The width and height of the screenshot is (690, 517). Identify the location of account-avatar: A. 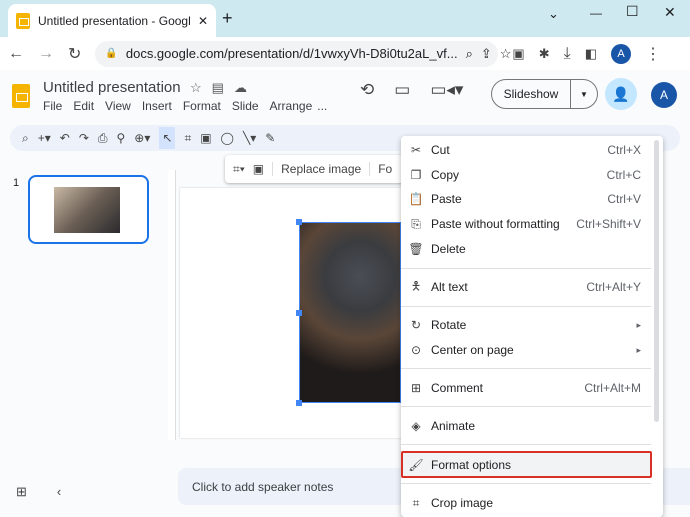
(664, 95).